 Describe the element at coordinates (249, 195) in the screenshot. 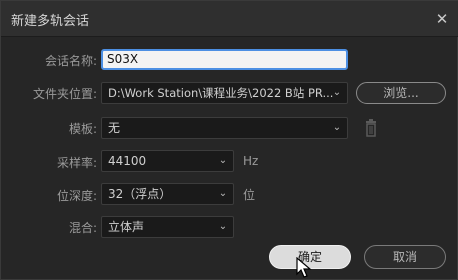

I see `bit-depth-unit: 位` at that location.